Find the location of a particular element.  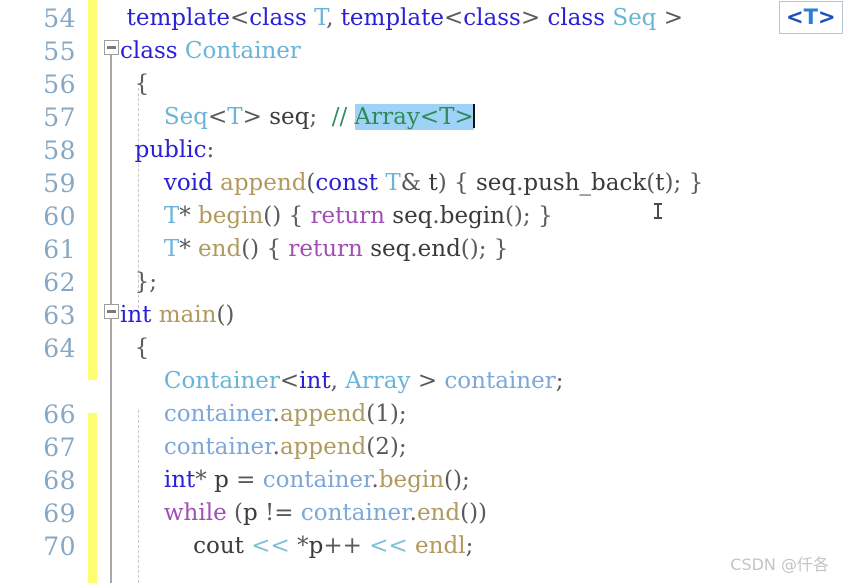

text-ibeam-cursor is located at coordinates (658, 211).